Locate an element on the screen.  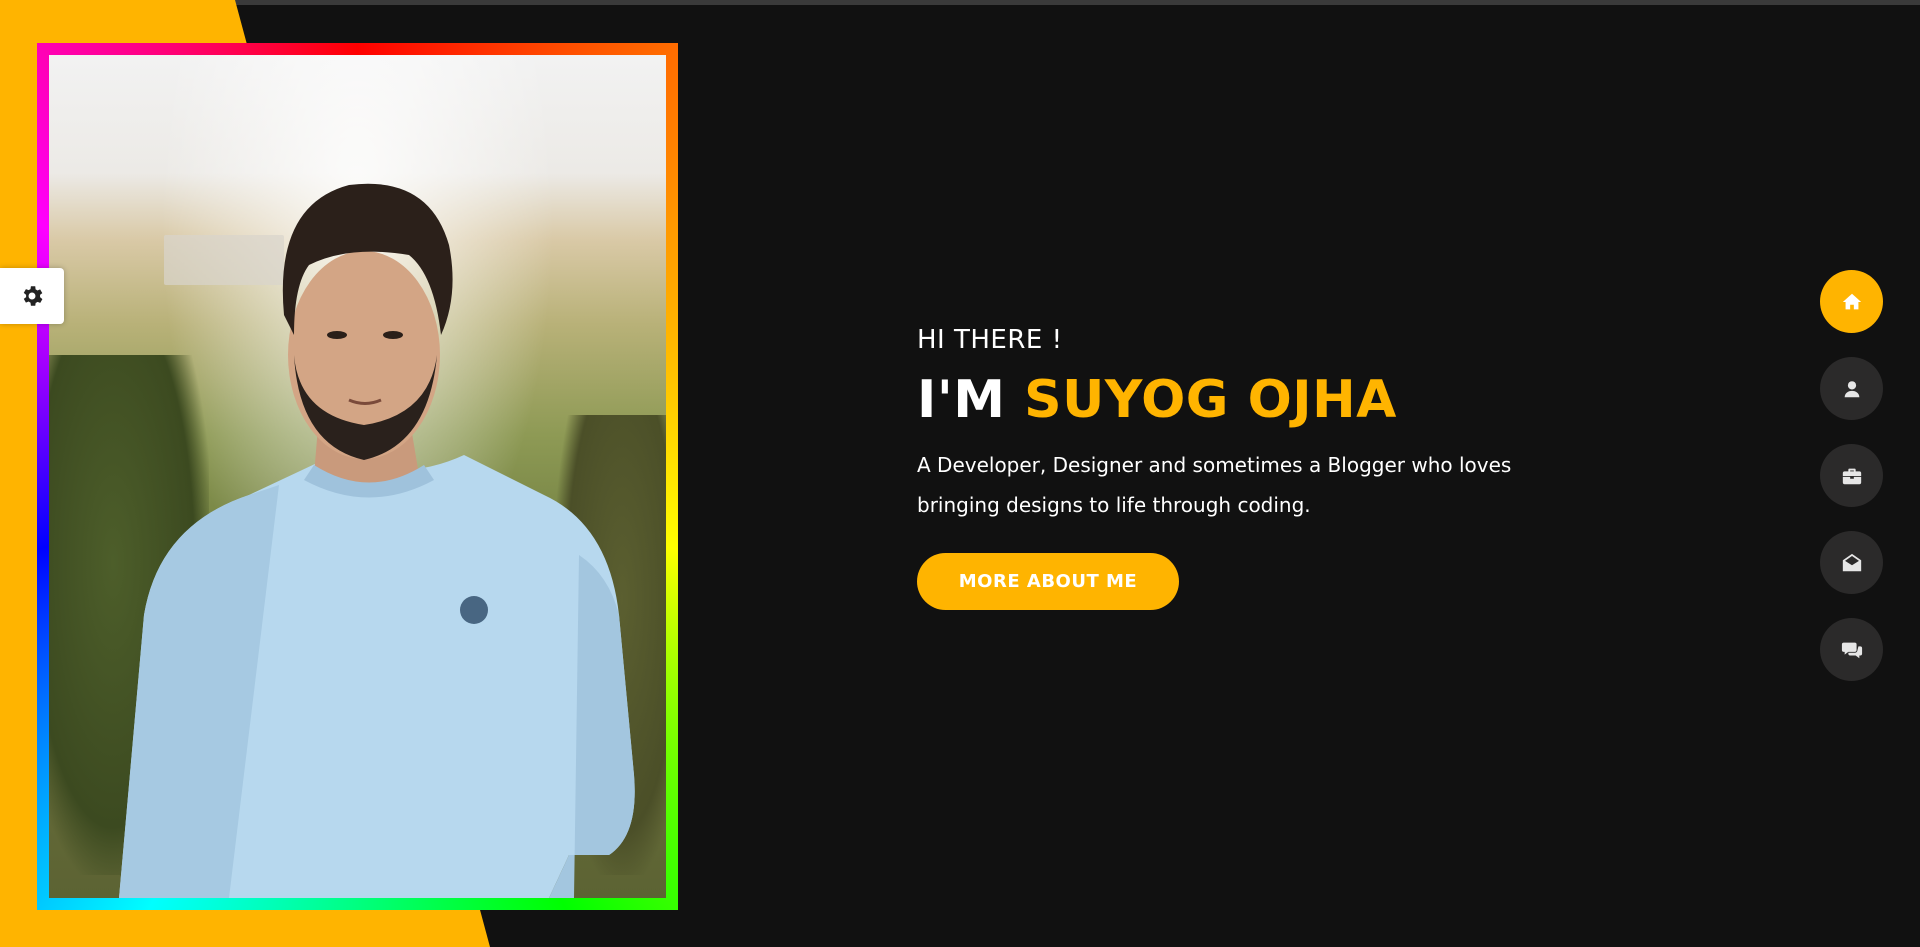
briefcase-icon is located at coordinates (1851, 476).